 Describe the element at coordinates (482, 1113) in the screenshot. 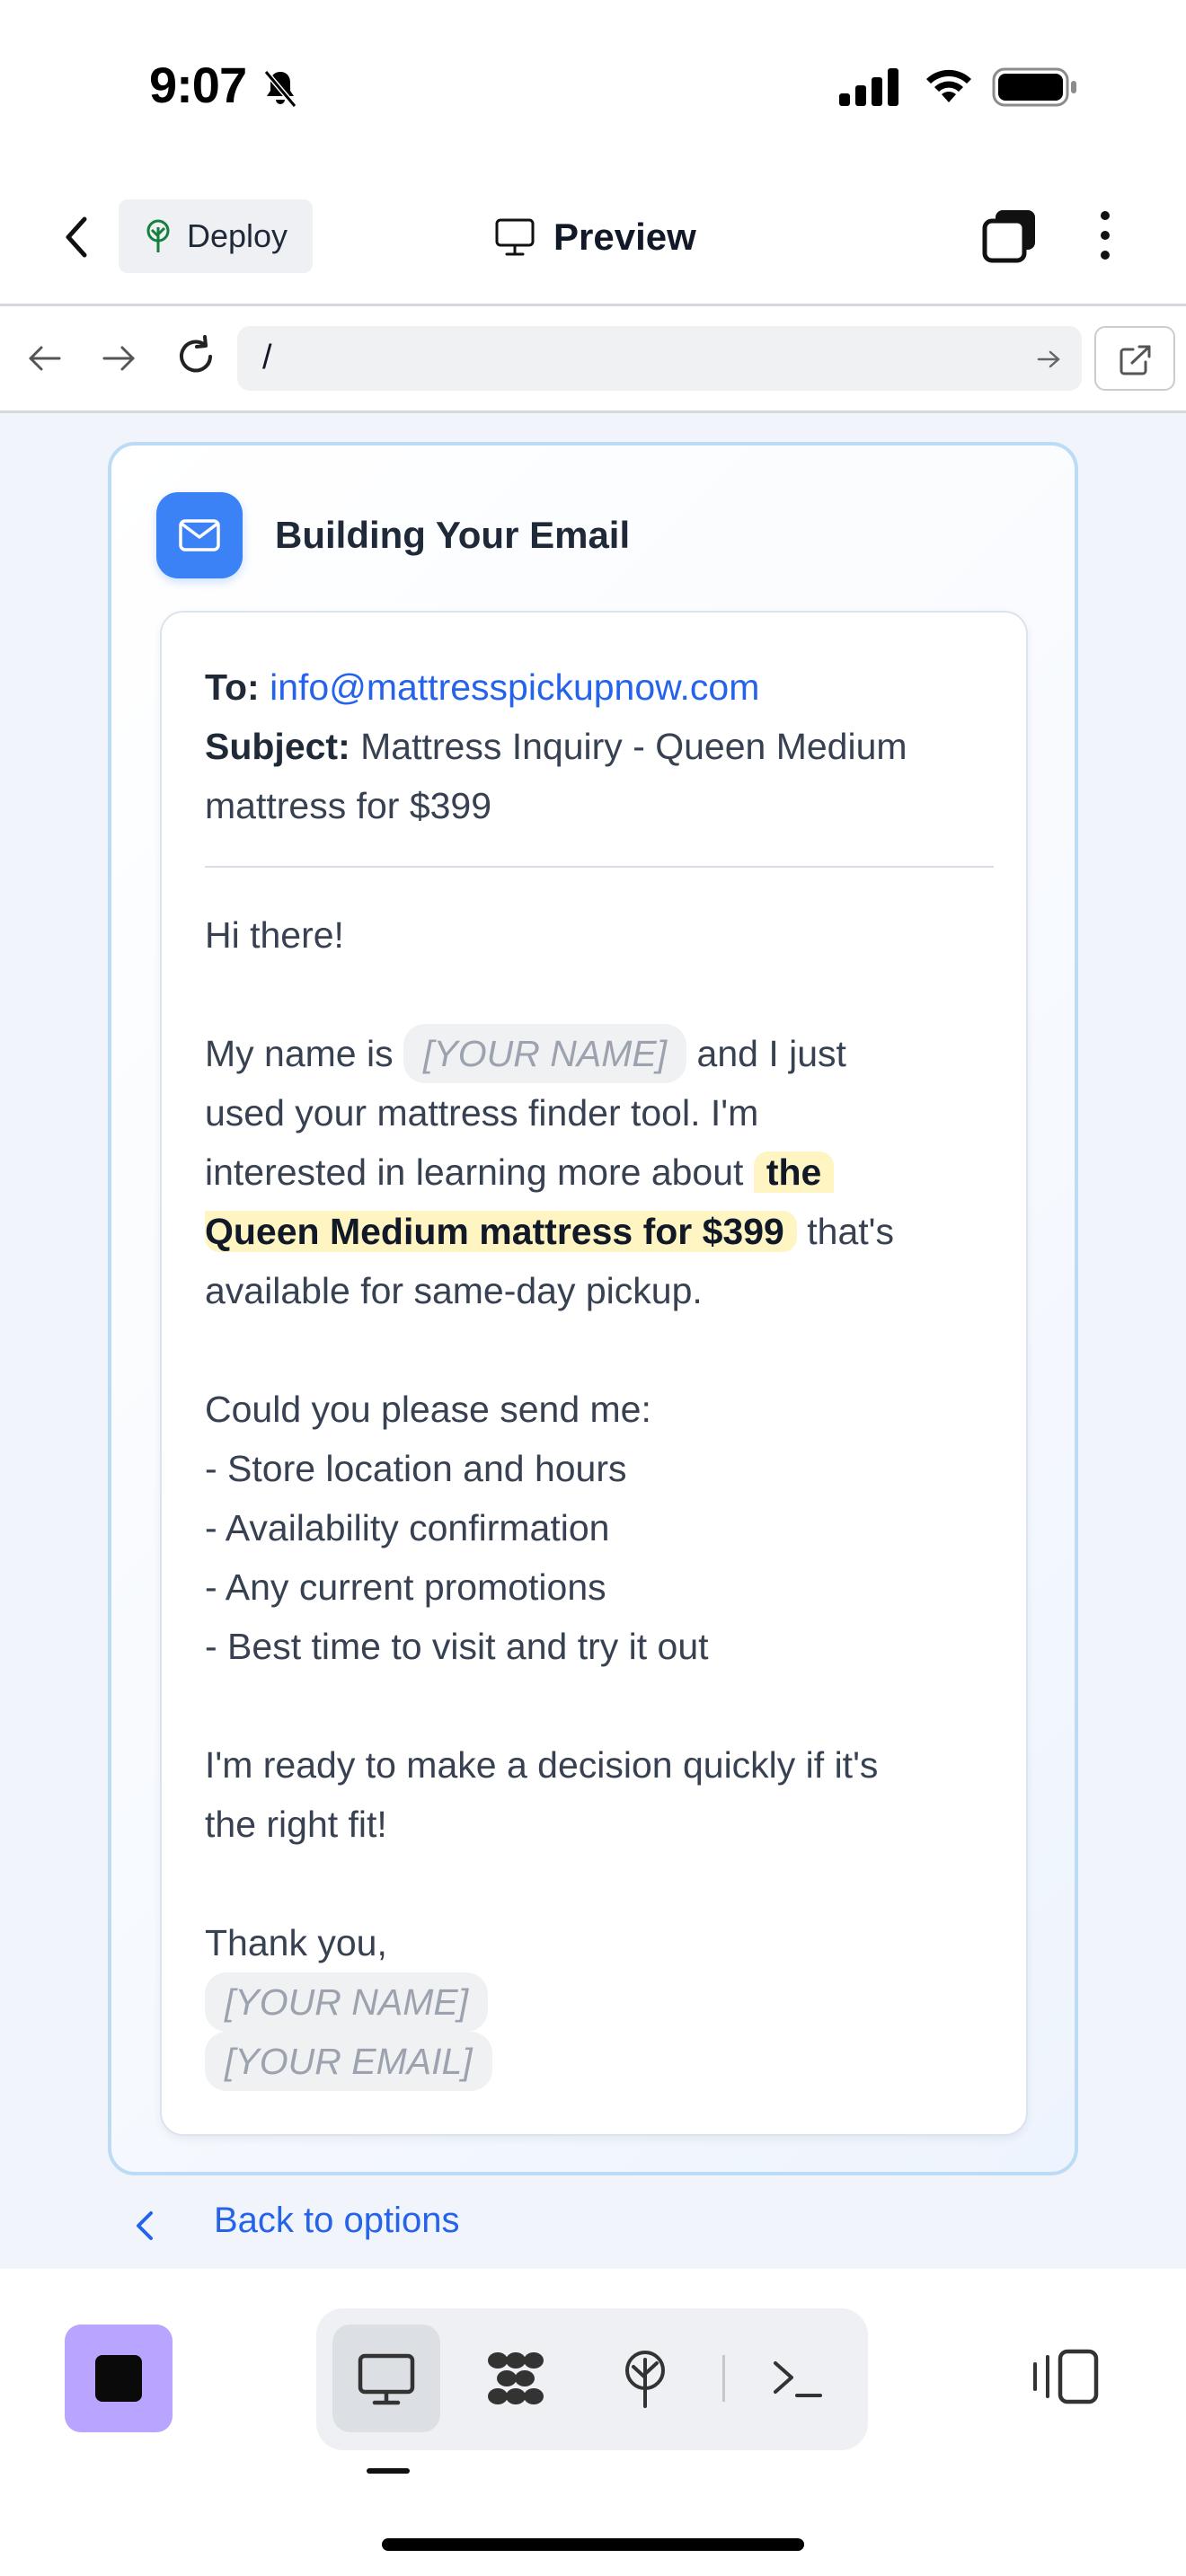

I see `body-line-2: used your mattress finder tool. I'm` at that location.